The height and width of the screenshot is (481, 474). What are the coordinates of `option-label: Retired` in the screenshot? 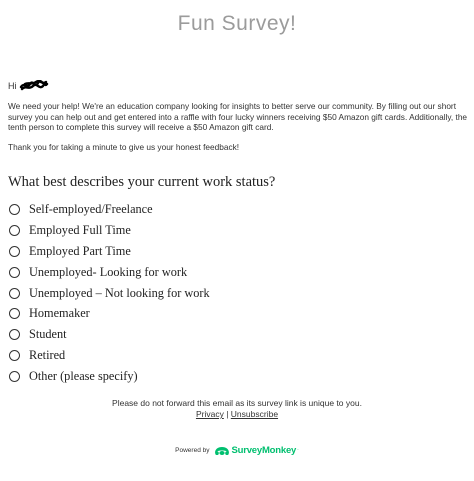 It's located at (47, 355).